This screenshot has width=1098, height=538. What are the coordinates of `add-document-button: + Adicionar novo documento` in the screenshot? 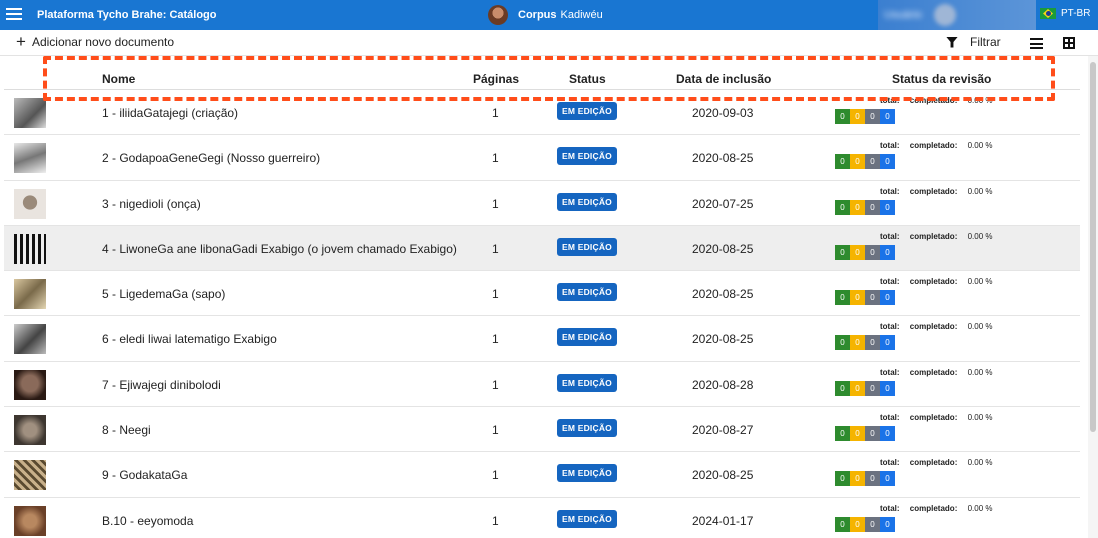 It's located at (95, 41).